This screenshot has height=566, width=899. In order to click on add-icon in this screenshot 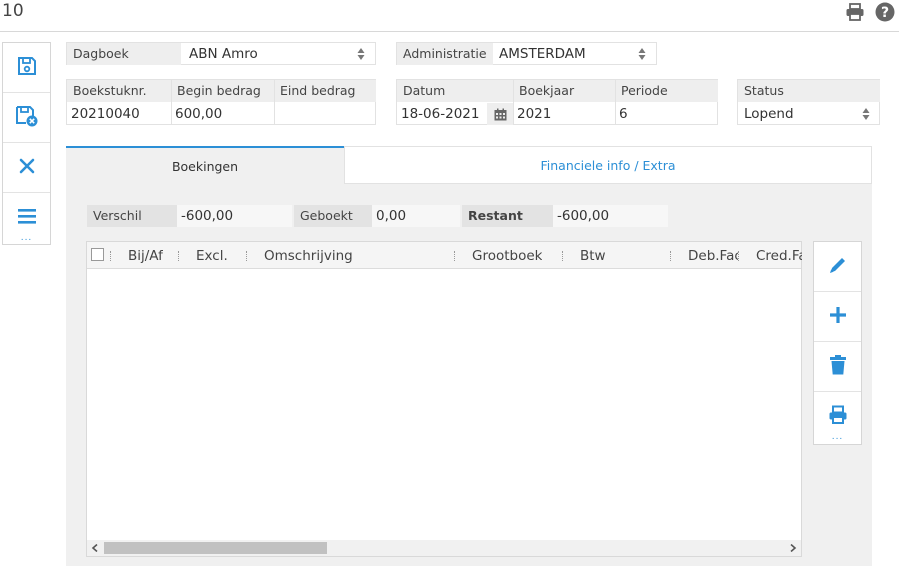, I will do `click(838, 317)`.